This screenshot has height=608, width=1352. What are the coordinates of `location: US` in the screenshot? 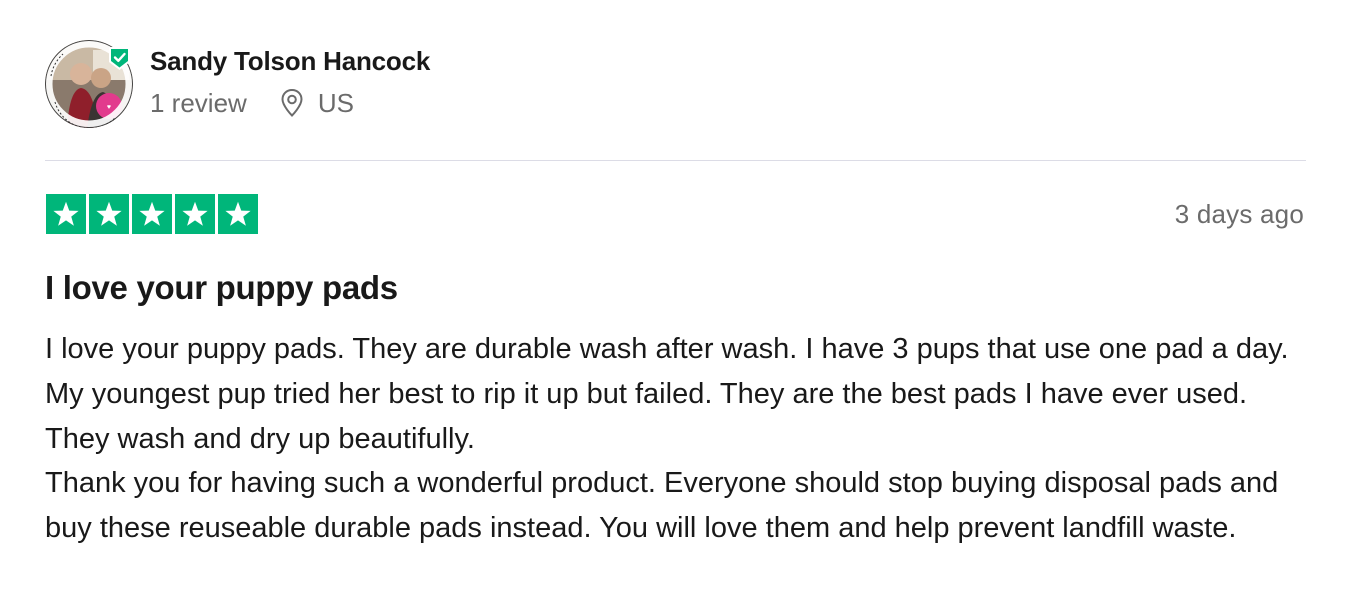 It's located at (317, 103).